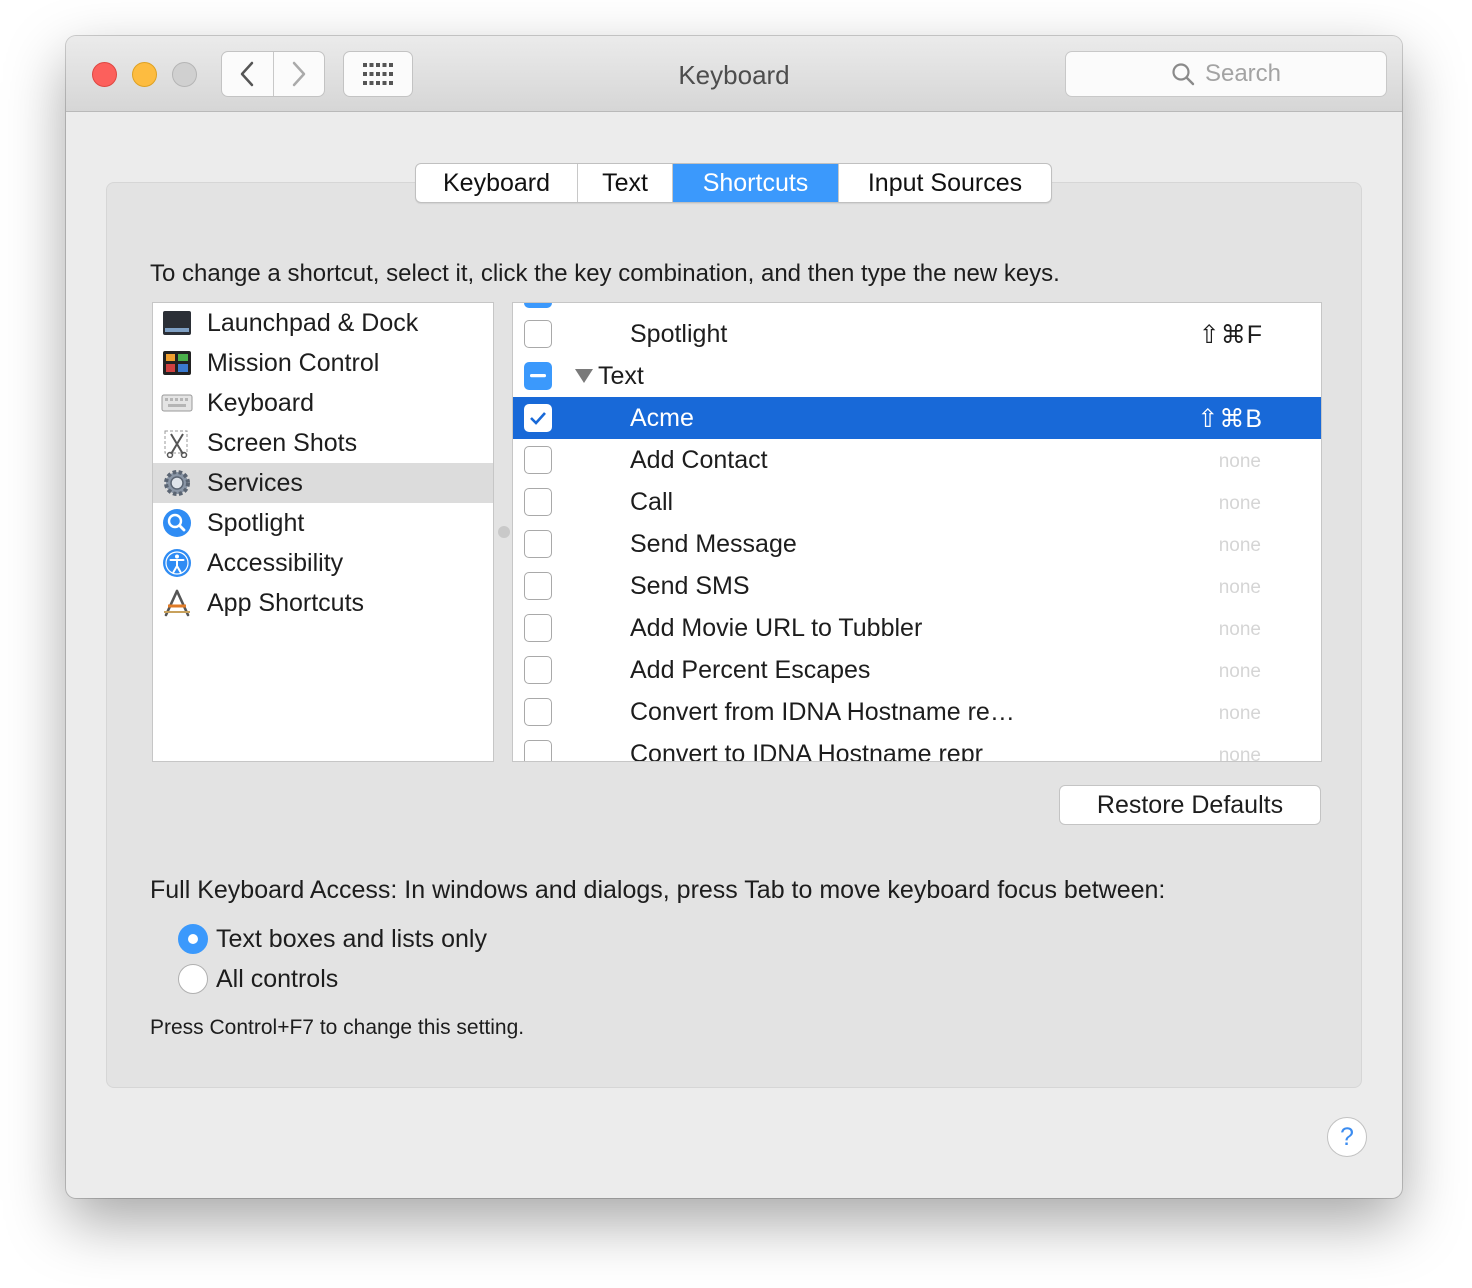 The image size is (1472, 1288). What do you see at coordinates (662, 418) in the screenshot?
I see `shortcut-label: Acme` at bounding box center [662, 418].